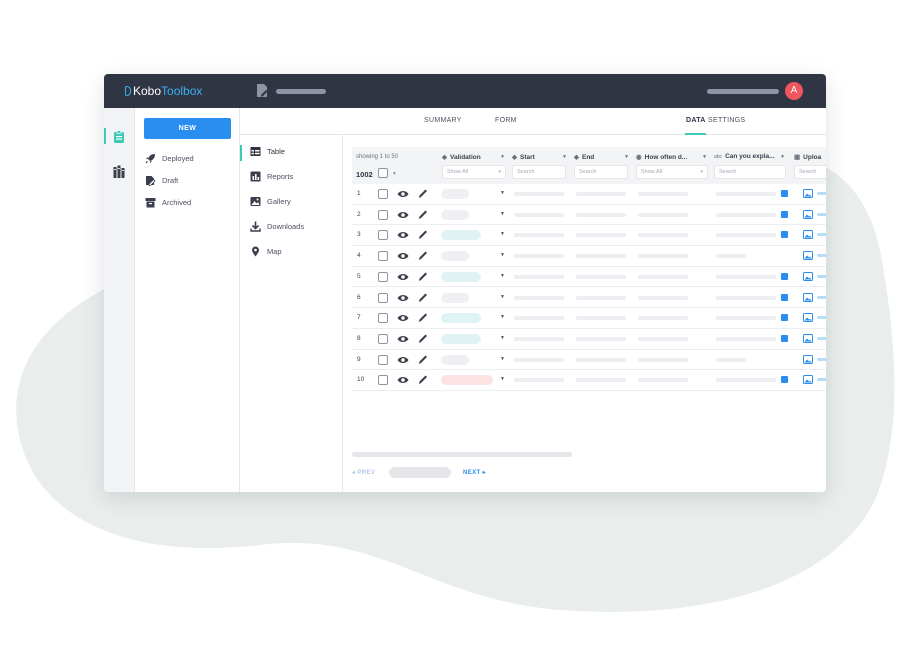 The image size is (905, 646). Describe the element at coordinates (474, 172) in the screenshot. I see `validation-filter-select: Show All ▾` at that location.